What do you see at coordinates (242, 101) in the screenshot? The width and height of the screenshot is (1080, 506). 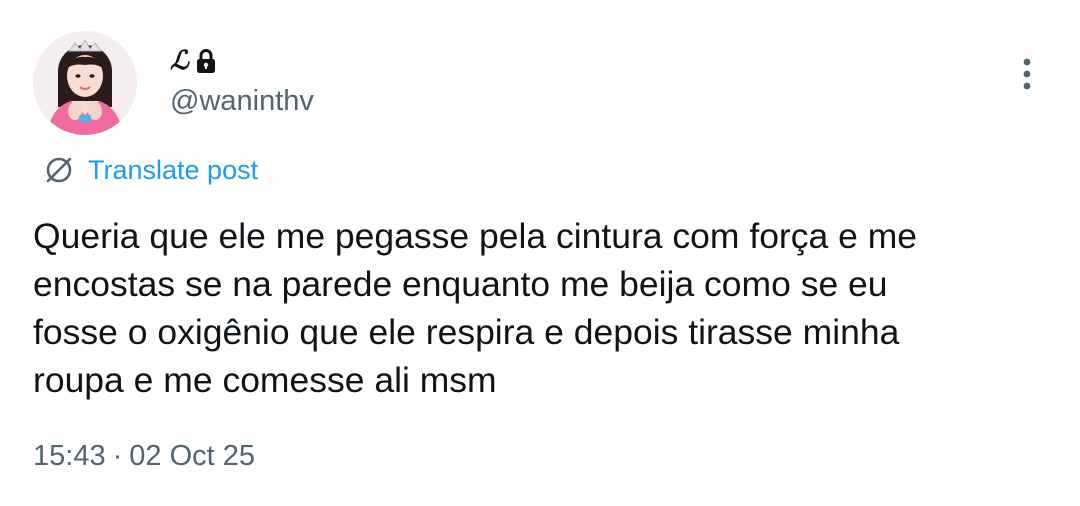 I see `author-handle: @waninthv` at bounding box center [242, 101].